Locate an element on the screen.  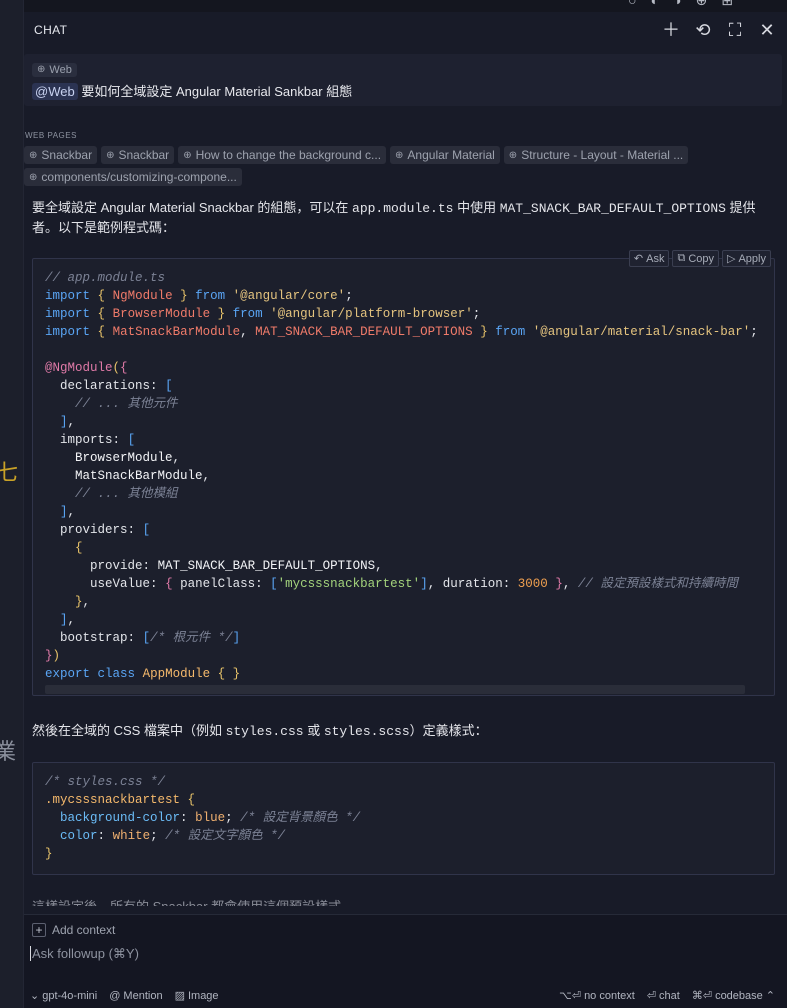
code-keyword: export is located at coordinates (68, 674).